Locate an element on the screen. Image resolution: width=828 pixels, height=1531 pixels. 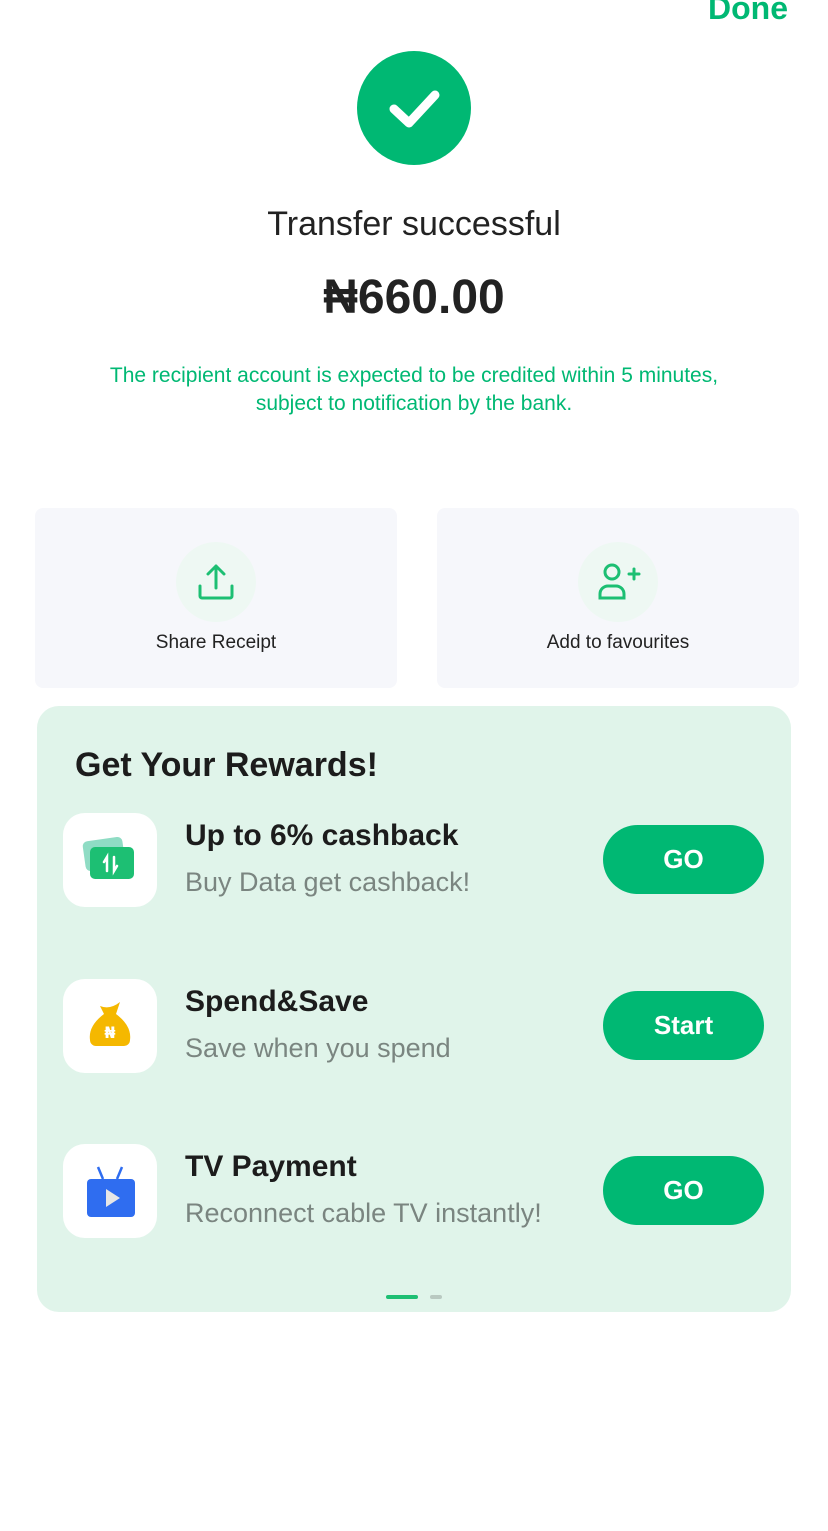
cashback-go-button: GO is located at coordinates (683, 859).